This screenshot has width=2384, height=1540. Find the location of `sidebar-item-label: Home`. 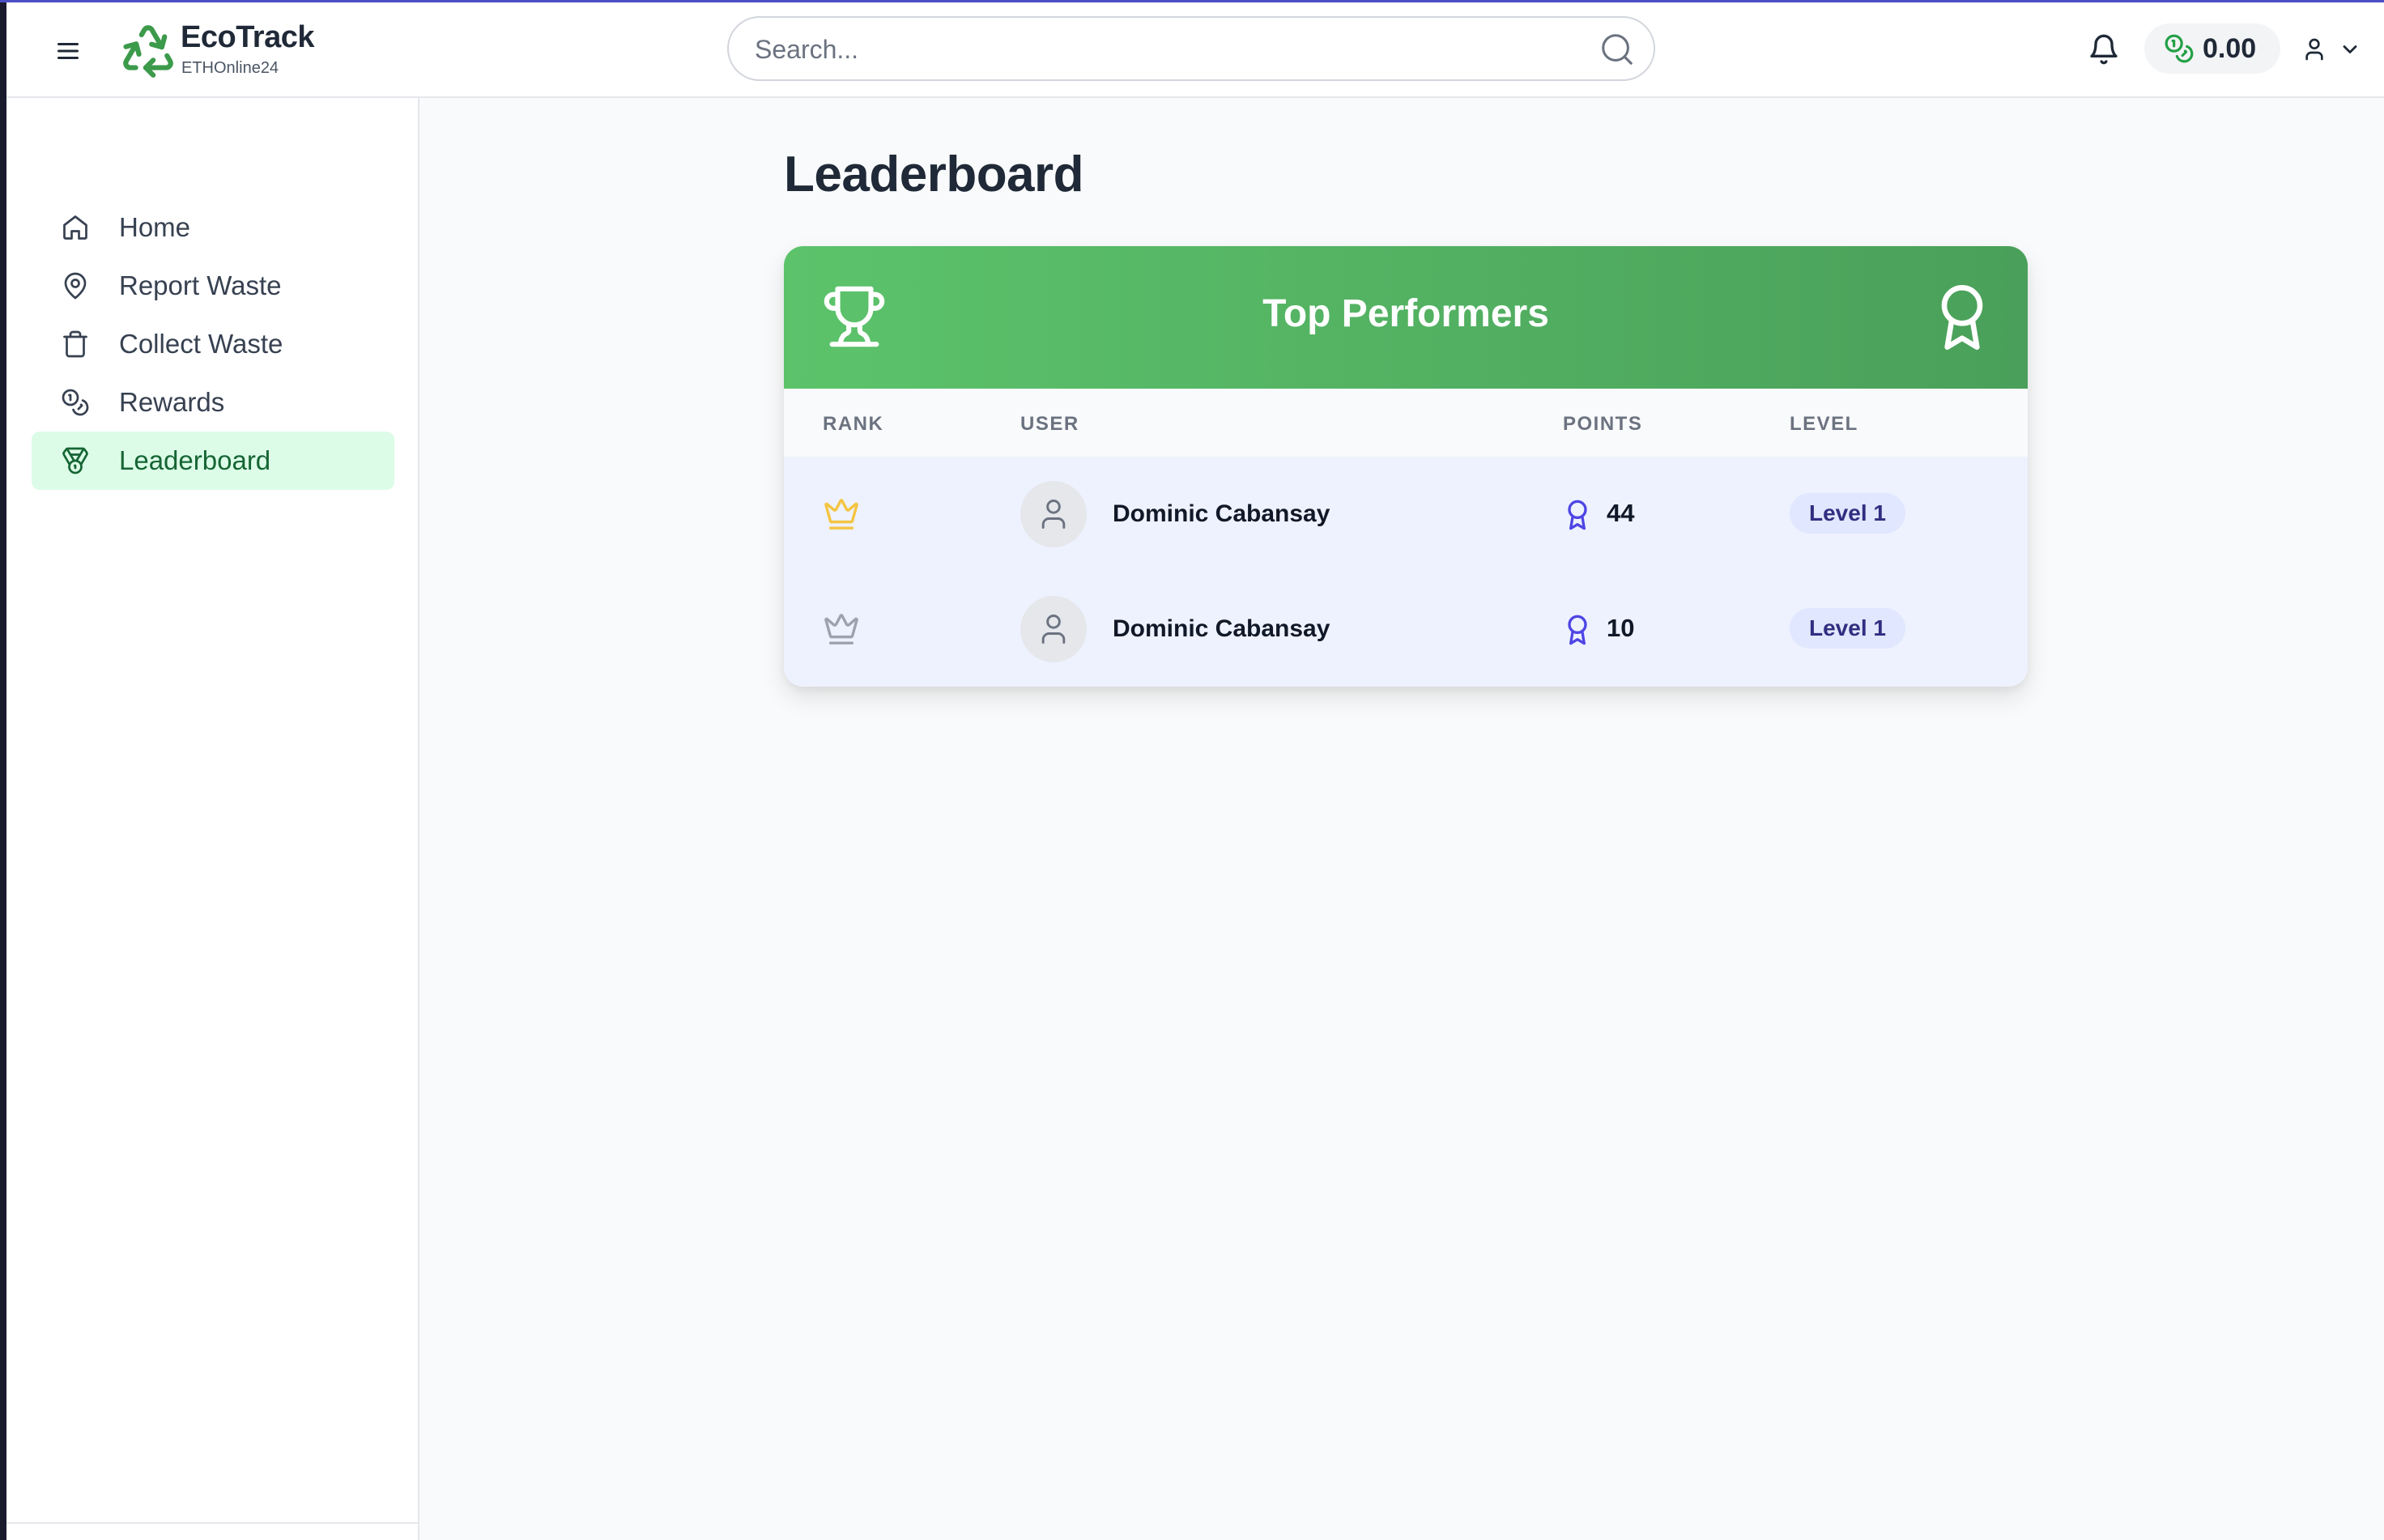

sidebar-item-label: Home is located at coordinates (155, 227).